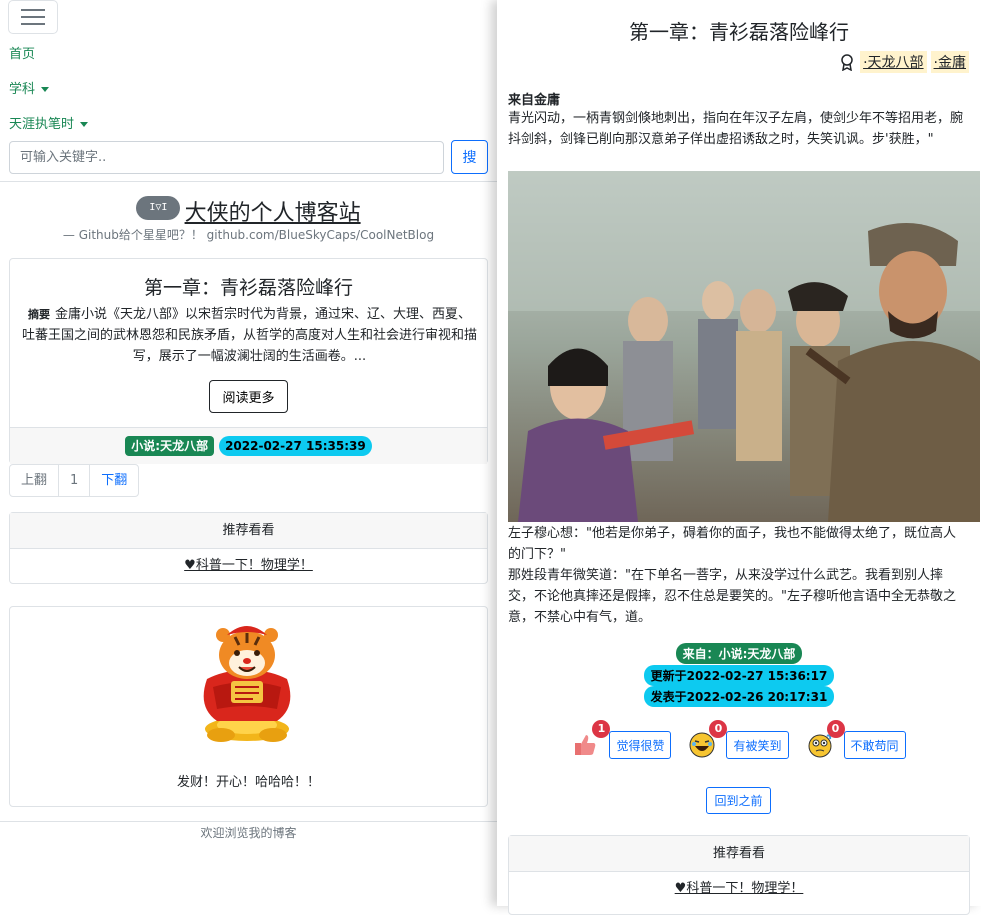 Image resolution: width=981 pixels, height=915 pixels. I want to click on reaction-laugh: 0 有被笑到, so click(739, 739).